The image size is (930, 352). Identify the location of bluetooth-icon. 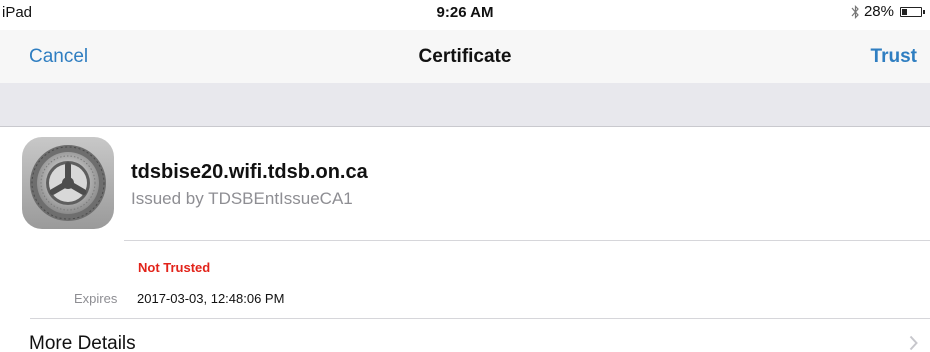
(855, 11).